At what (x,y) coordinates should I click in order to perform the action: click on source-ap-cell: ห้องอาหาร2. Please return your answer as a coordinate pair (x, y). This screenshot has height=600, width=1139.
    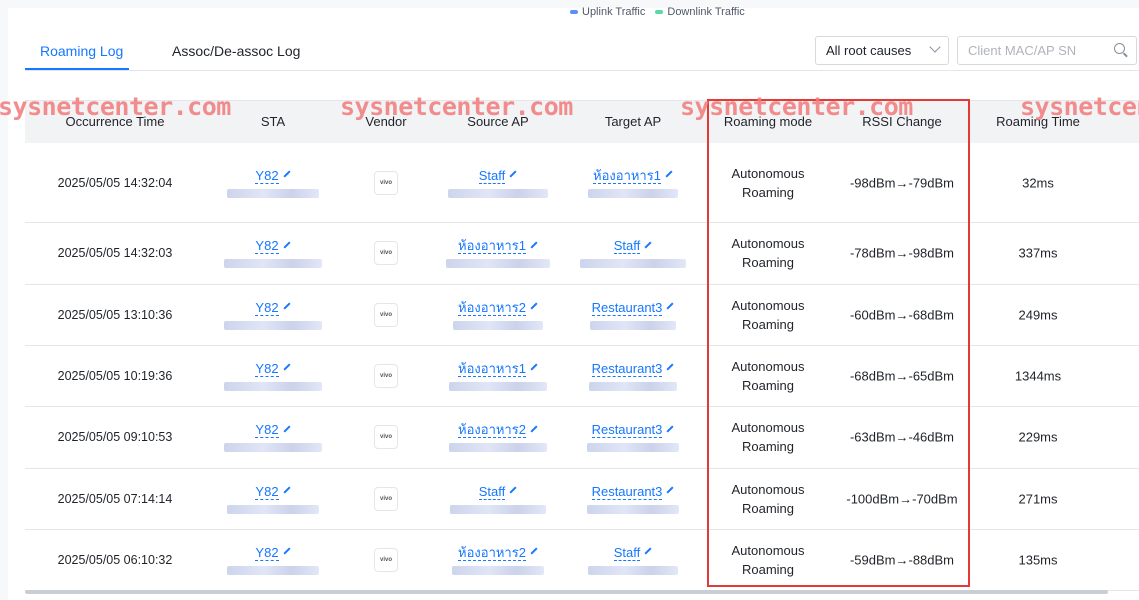
    Looking at the image, I should click on (498, 560).